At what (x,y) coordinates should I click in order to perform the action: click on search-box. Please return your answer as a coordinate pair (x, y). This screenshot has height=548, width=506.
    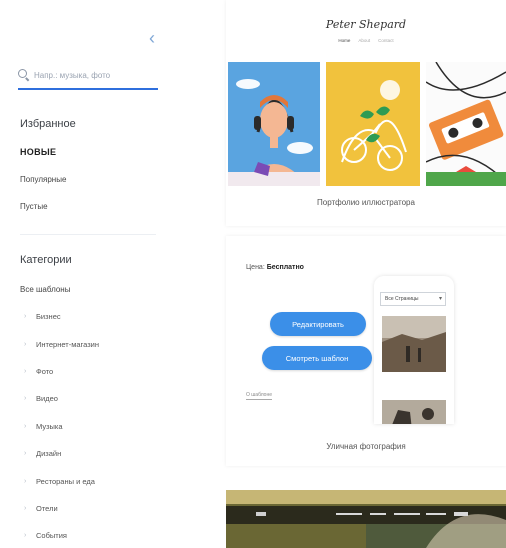
    Looking at the image, I should click on (88, 76).